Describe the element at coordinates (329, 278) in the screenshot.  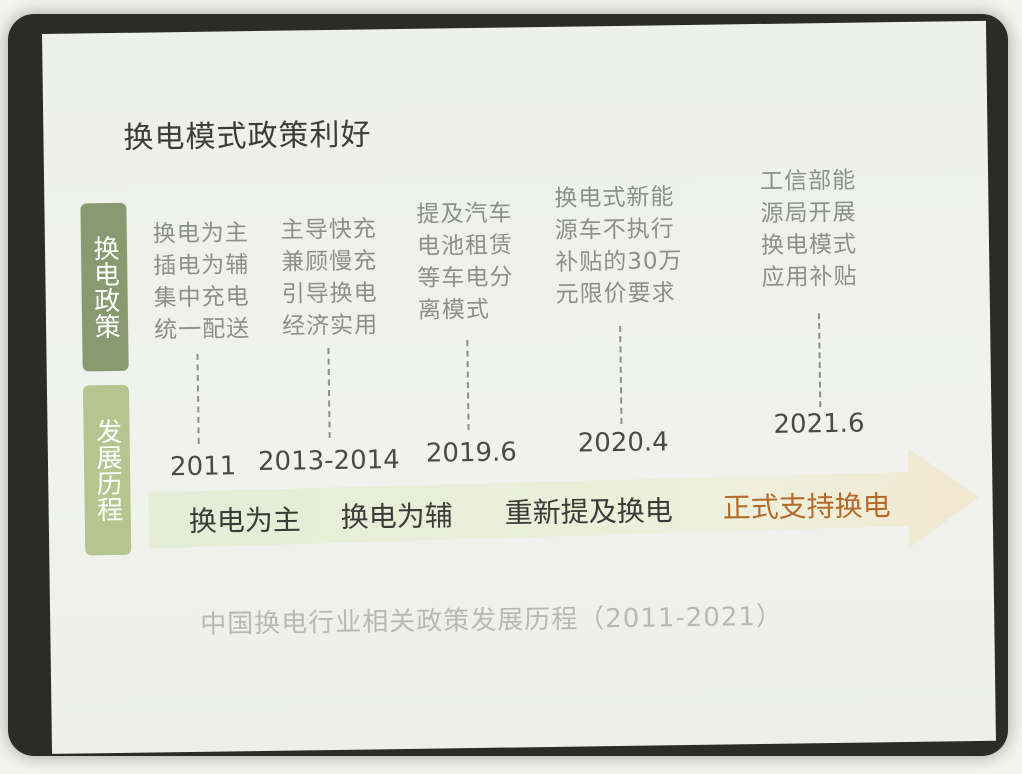
I see `event-2013-text: 主导快充兼顾慢充引导换电经济实用` at that location.